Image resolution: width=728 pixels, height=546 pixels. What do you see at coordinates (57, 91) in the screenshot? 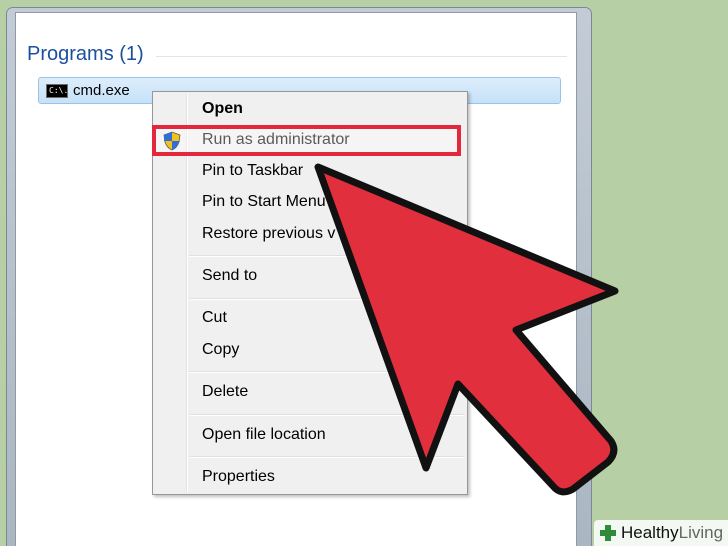
I see `command-prompt-icon: C:\.` at bounding box center [57, 91].